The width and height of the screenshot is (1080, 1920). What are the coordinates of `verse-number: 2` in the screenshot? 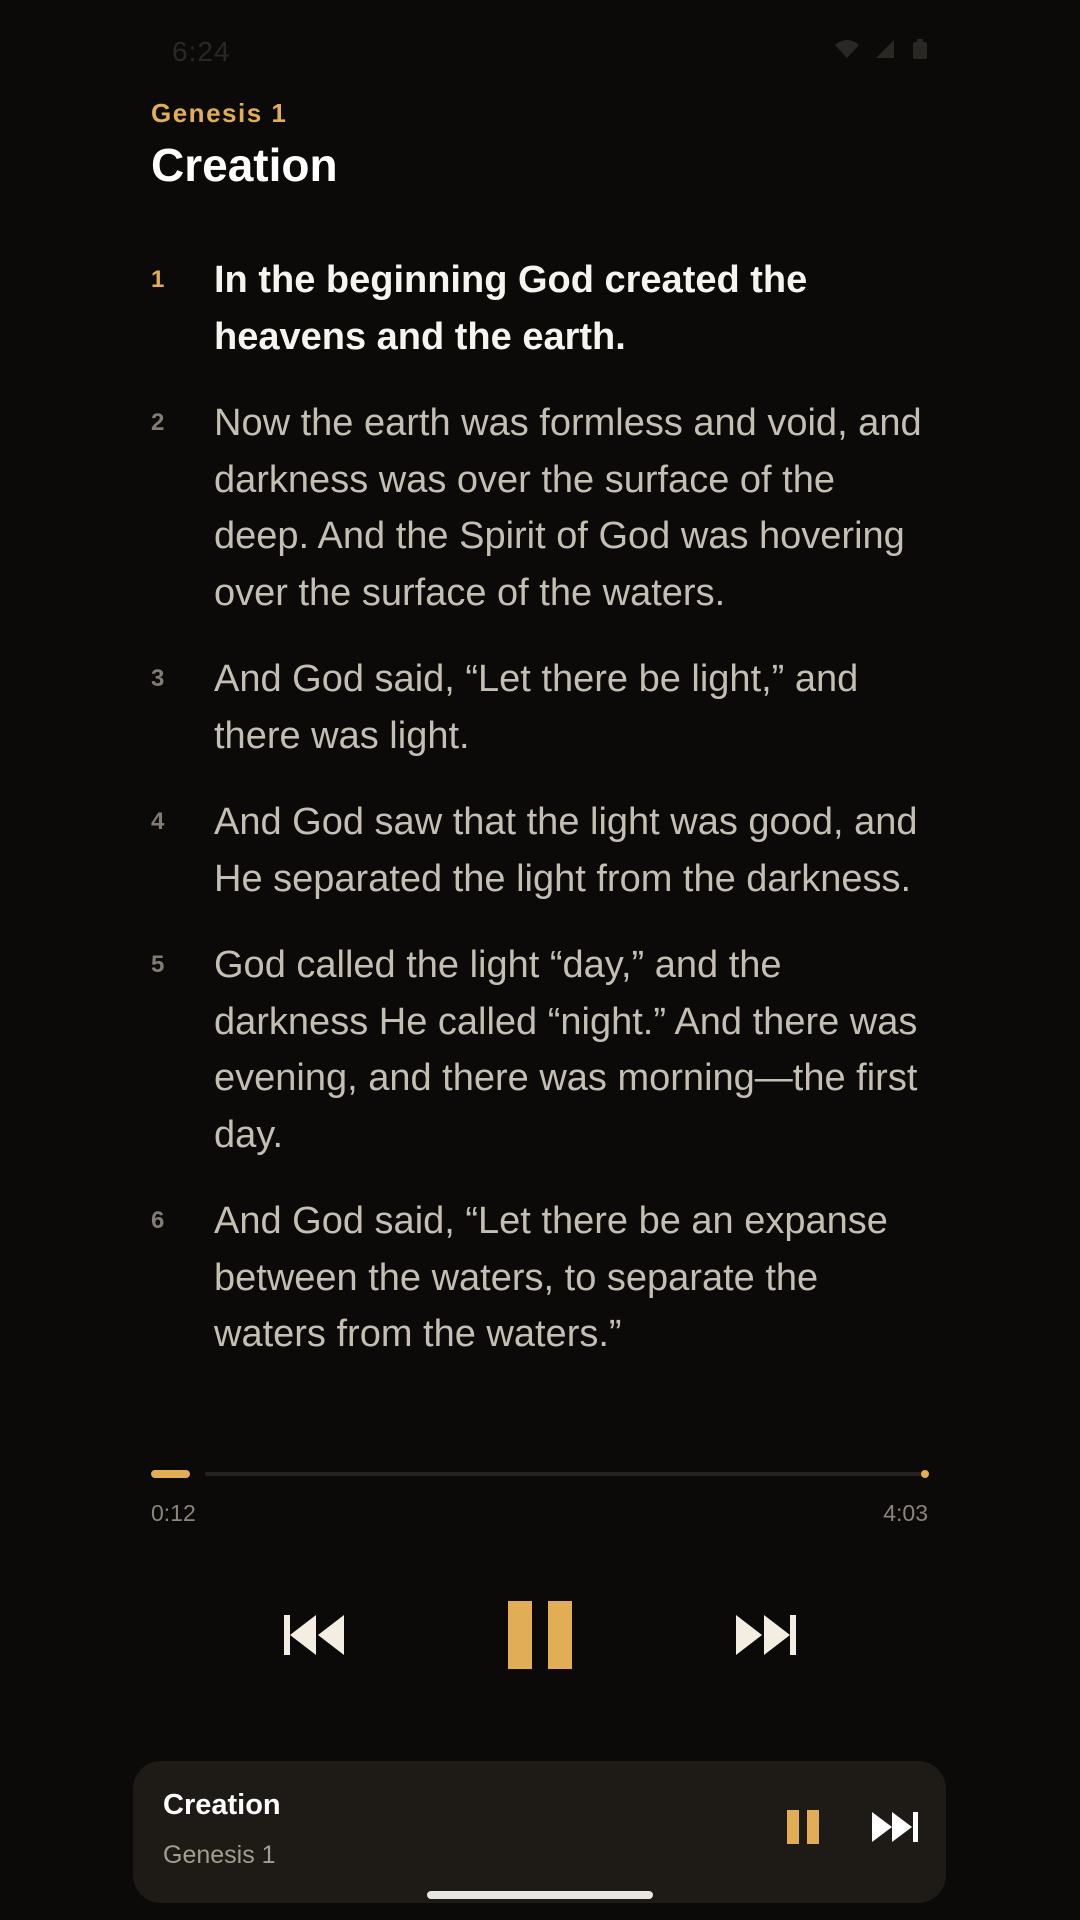 It's located at (158, 422).